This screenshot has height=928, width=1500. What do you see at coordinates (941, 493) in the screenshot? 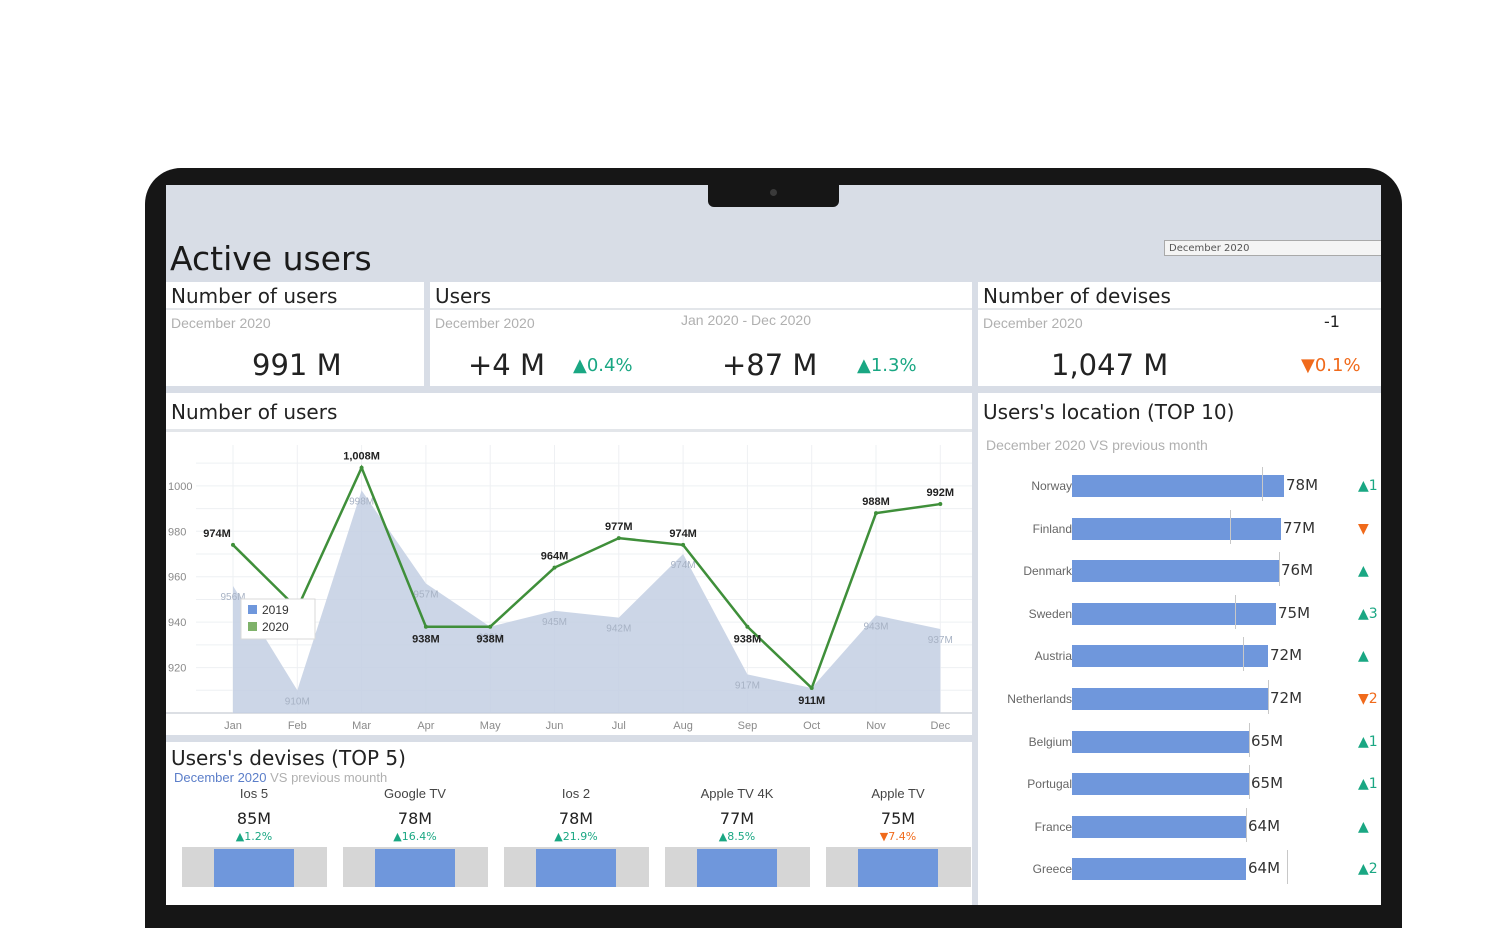
I see `label-2020: 992M` at bounding box center [941, 493].